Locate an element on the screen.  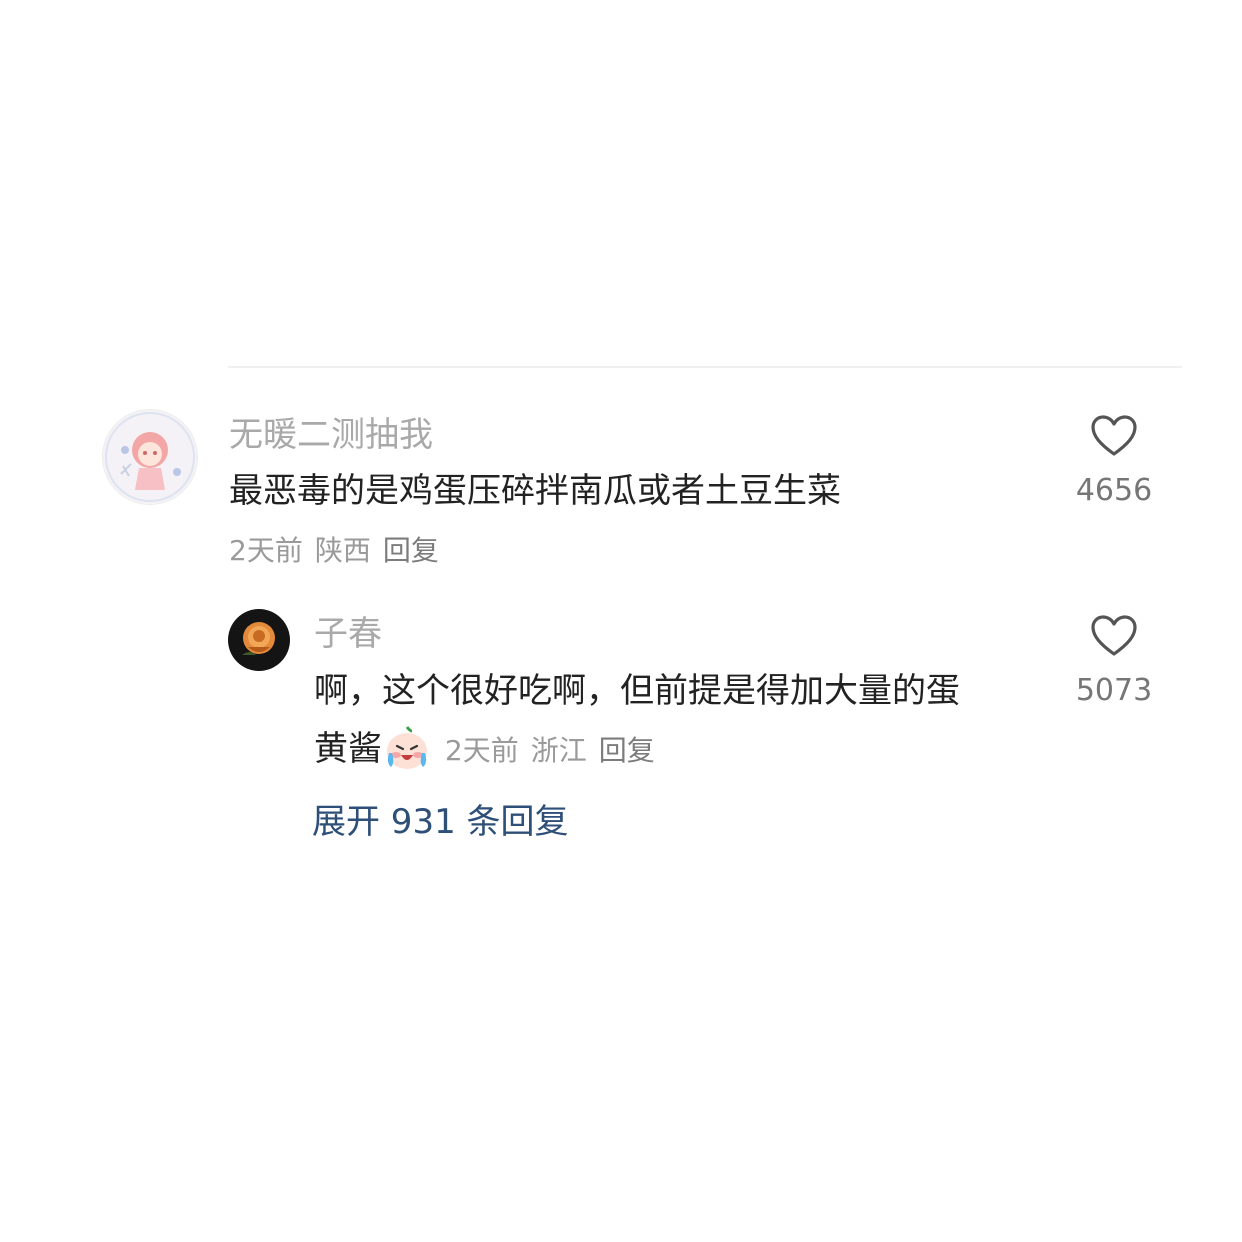
comment-location: 陕西 is located at coordinates (342, 550).